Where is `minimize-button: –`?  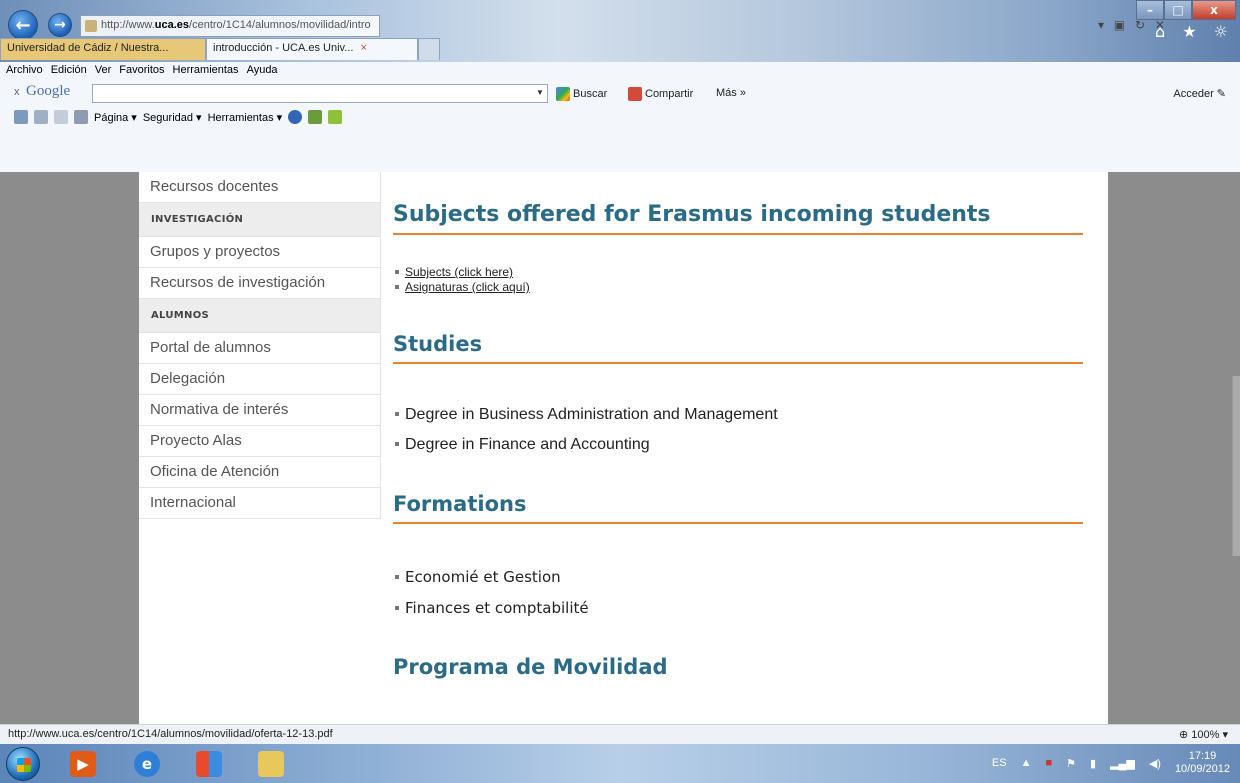 minimize-button: – is located at coordinates (1150, 10).